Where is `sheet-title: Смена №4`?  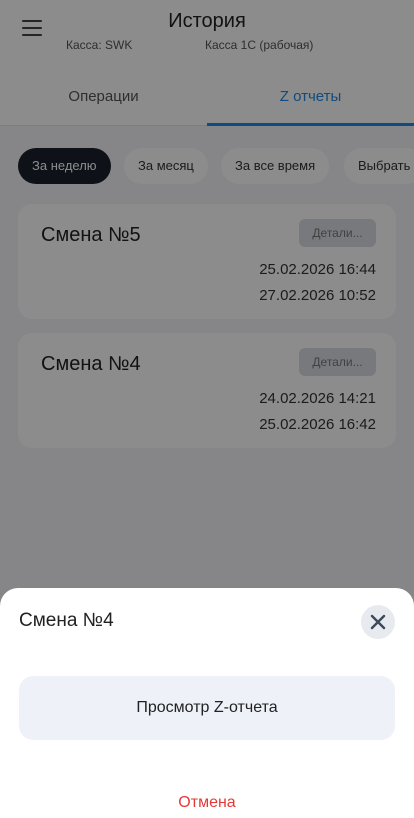 sheet-title: Смена №4 is located at coordinates (66, 620).